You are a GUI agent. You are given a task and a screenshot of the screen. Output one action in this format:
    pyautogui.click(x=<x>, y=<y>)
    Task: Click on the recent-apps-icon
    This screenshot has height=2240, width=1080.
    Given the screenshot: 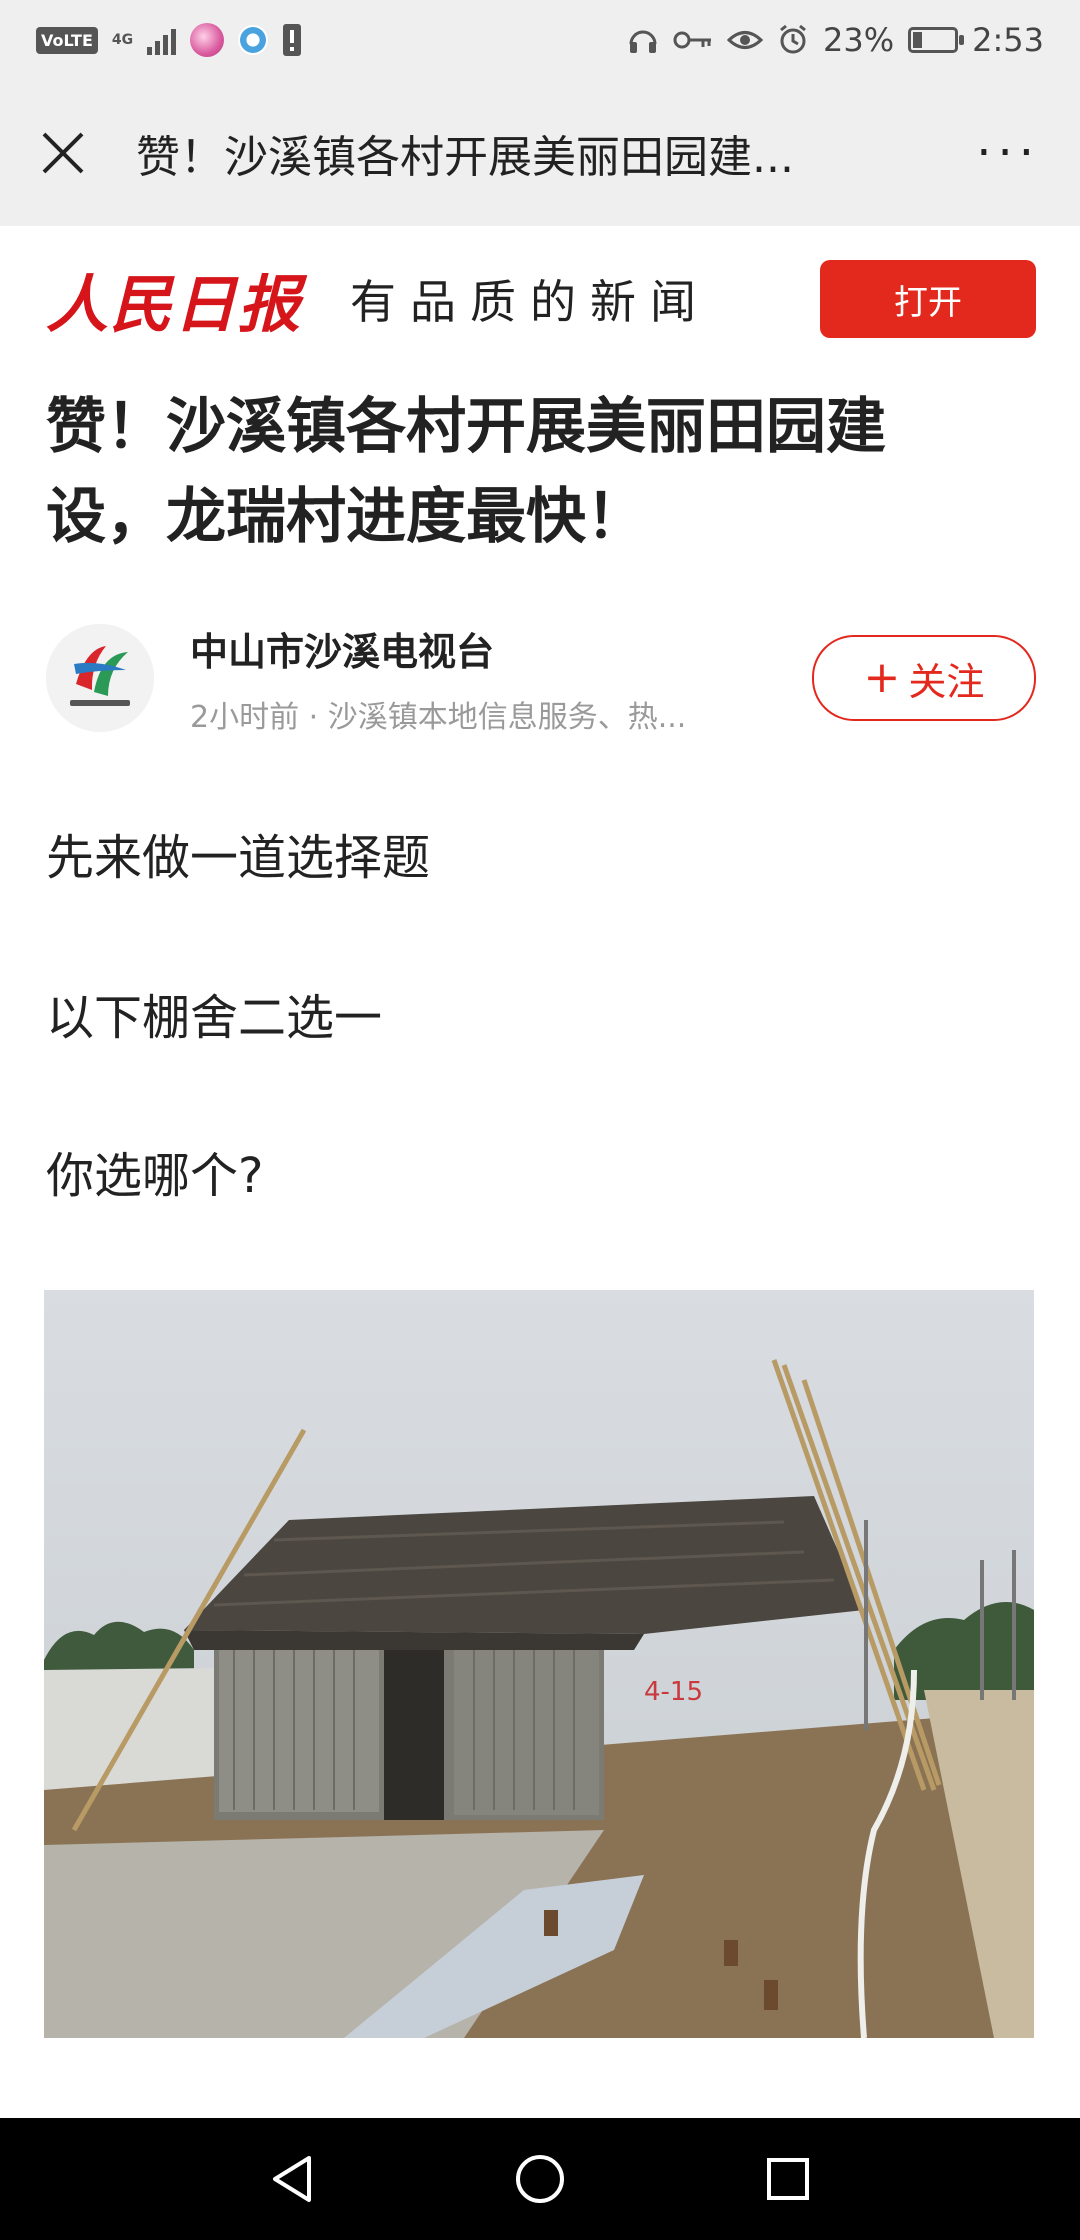 What is the action you would take?
    pyautogui.click(x=788, y=2179)
    